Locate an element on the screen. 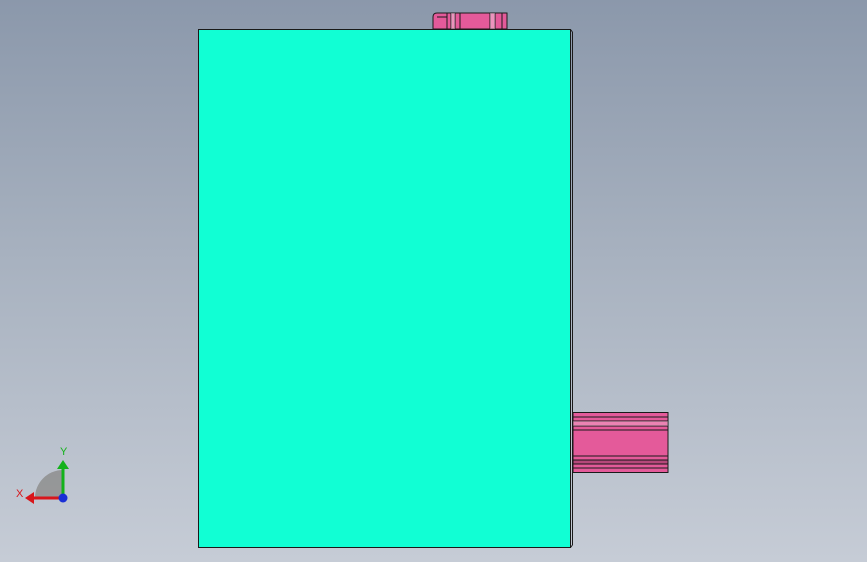 This screenshot has height=562, width=867. side-rail-feature is located at coordinates (620, 442).